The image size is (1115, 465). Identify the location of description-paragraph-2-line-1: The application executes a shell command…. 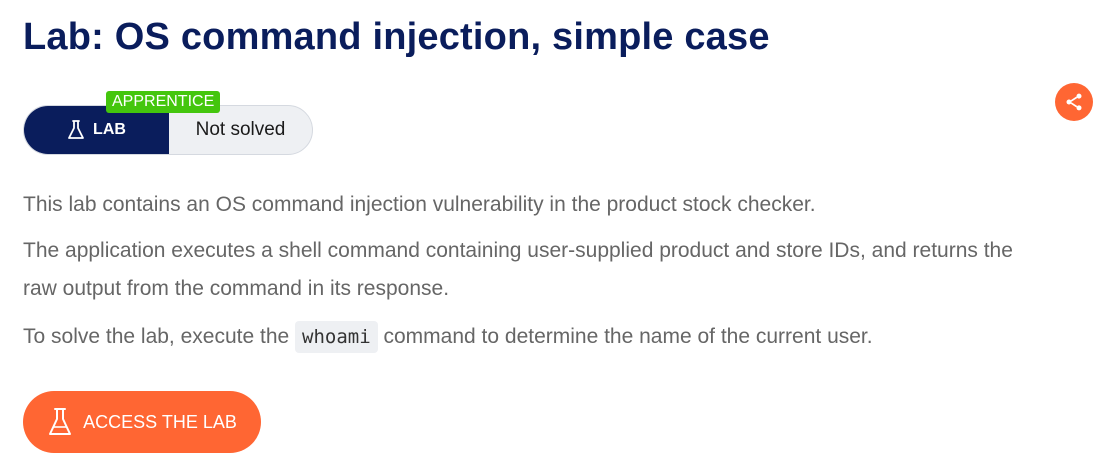
(518, 250).